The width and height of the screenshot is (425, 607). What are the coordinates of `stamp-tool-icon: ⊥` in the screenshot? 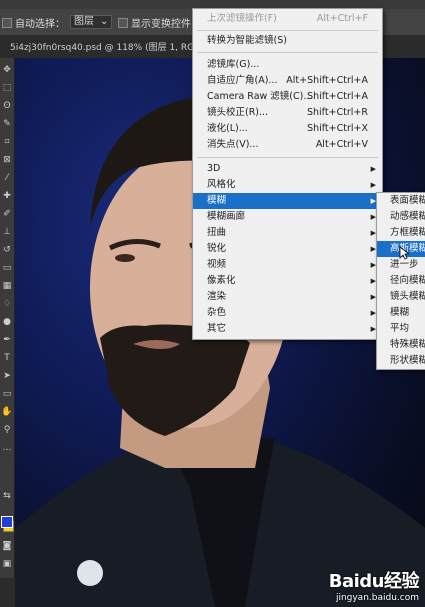 It's located at (7, 232).